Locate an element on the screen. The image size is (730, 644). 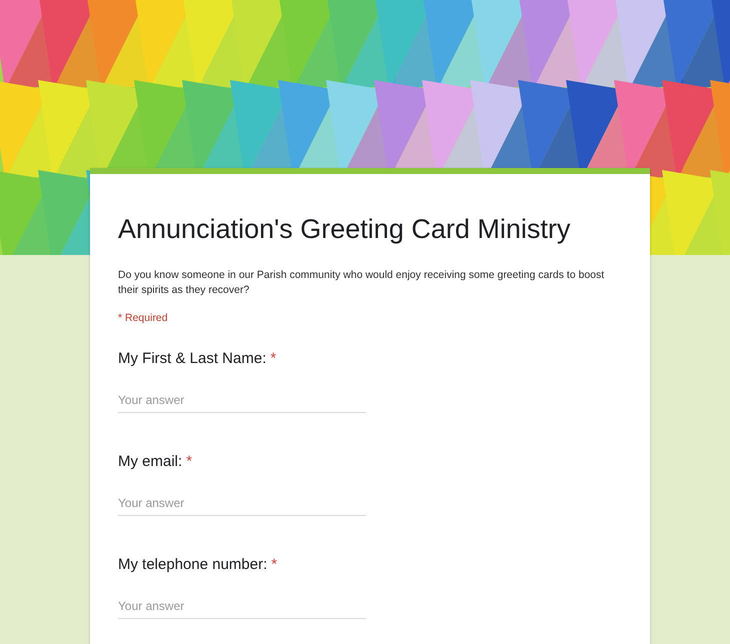
question-label: My telephone number: is located at coordinates (193, 564).